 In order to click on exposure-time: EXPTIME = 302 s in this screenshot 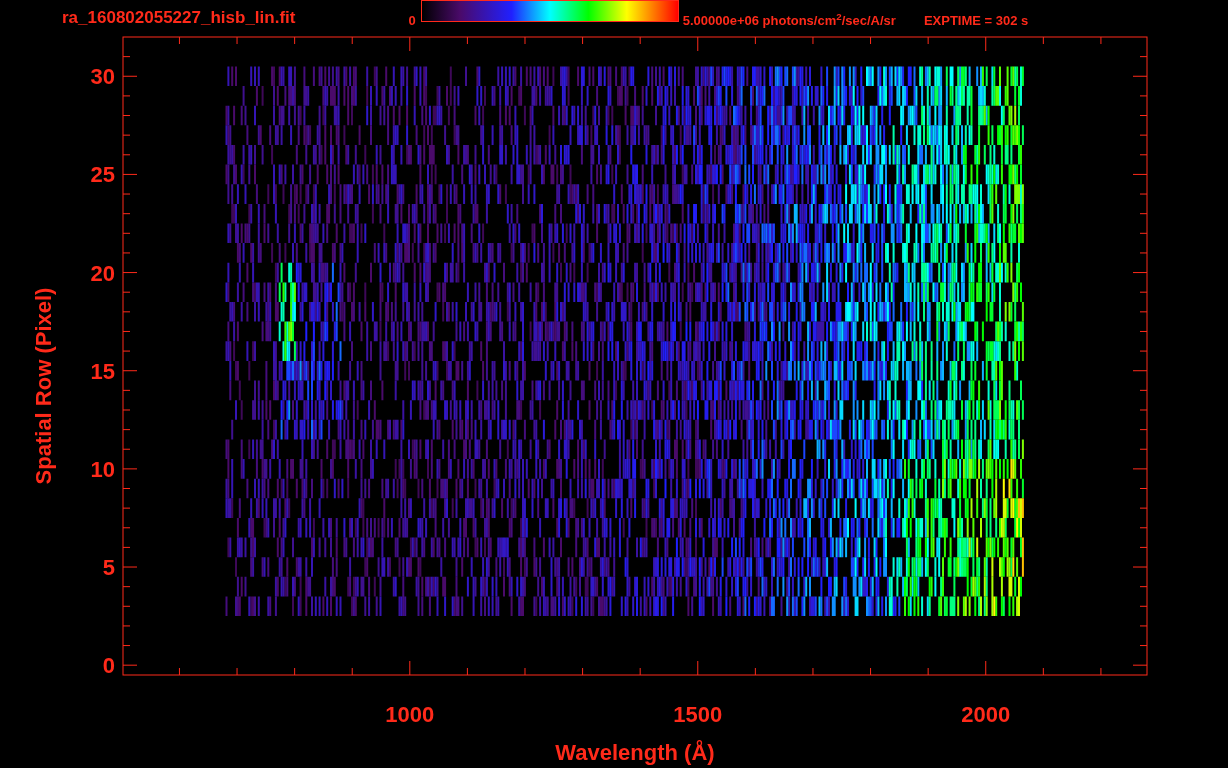, I will do `click(976, 20)`.